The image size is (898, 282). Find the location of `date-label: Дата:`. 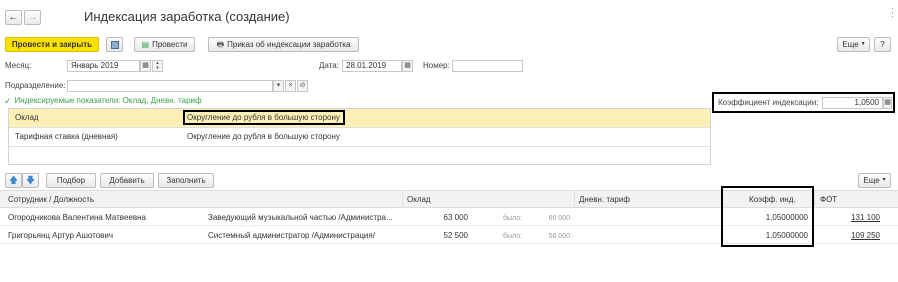

date-label: Дата: is located at coordinates (329, 65).